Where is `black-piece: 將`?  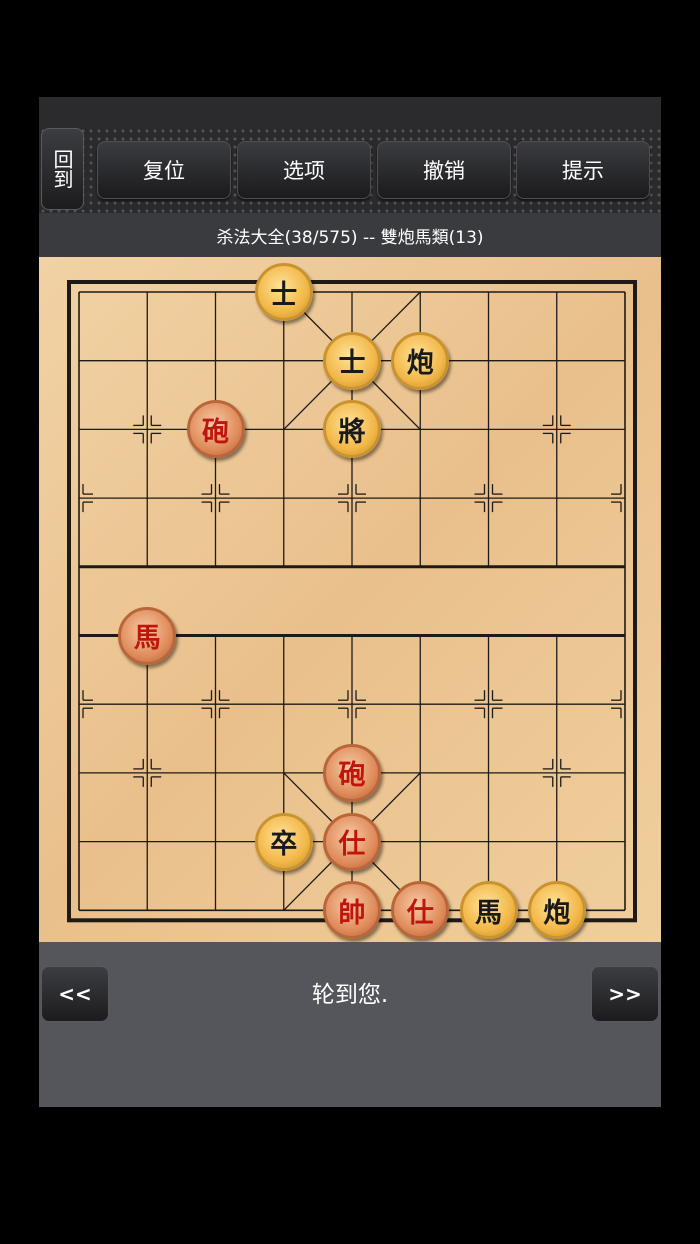 black-piece: 將 is located at coordinates (352, 429).